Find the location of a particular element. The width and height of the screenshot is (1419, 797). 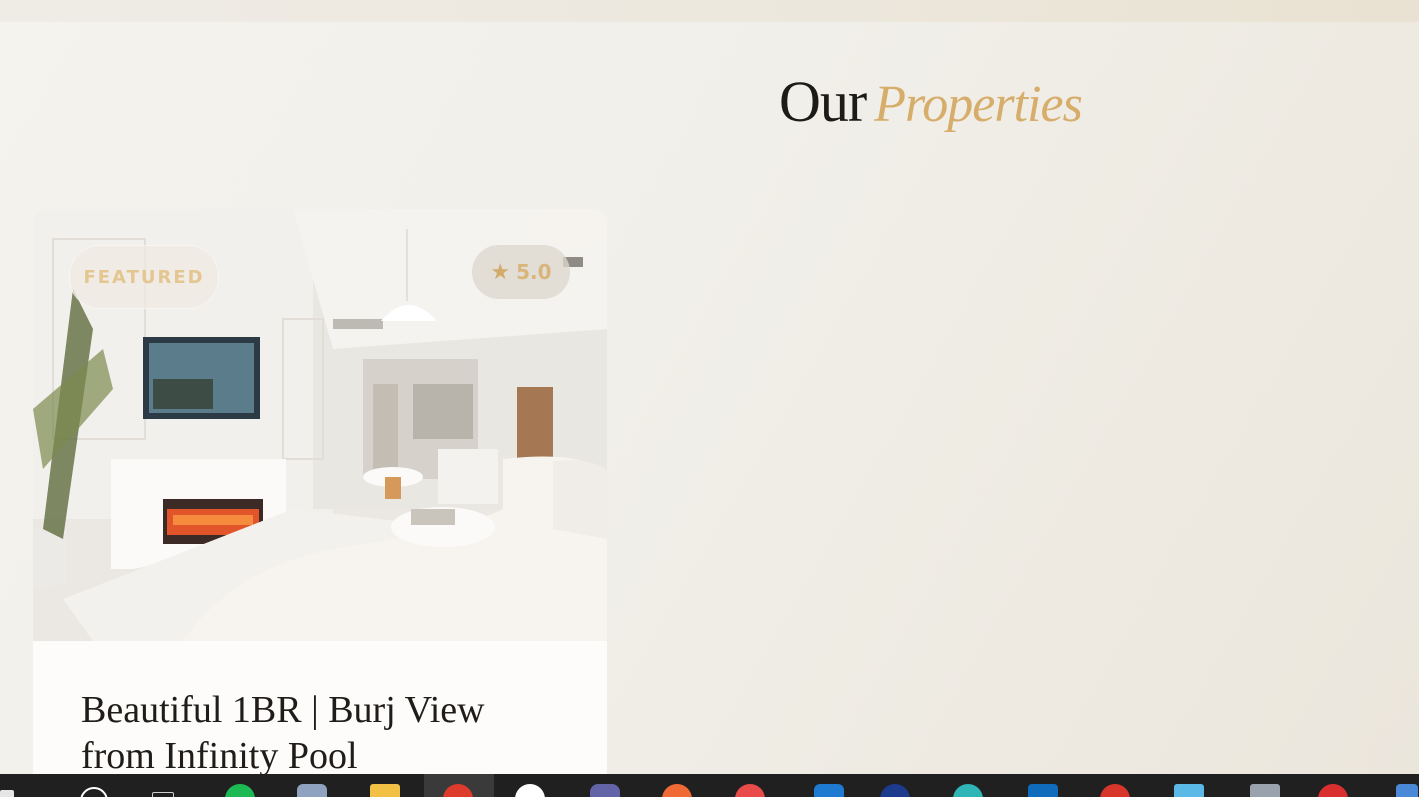

slack-icon is located at coordinates (530, 790).